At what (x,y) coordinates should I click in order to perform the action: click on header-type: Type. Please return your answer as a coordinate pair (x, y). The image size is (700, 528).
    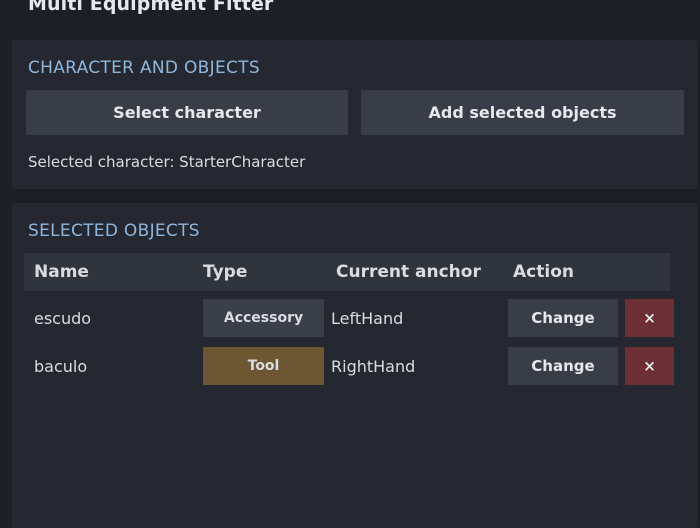
    Looking at the image, I should click on (225, 272).